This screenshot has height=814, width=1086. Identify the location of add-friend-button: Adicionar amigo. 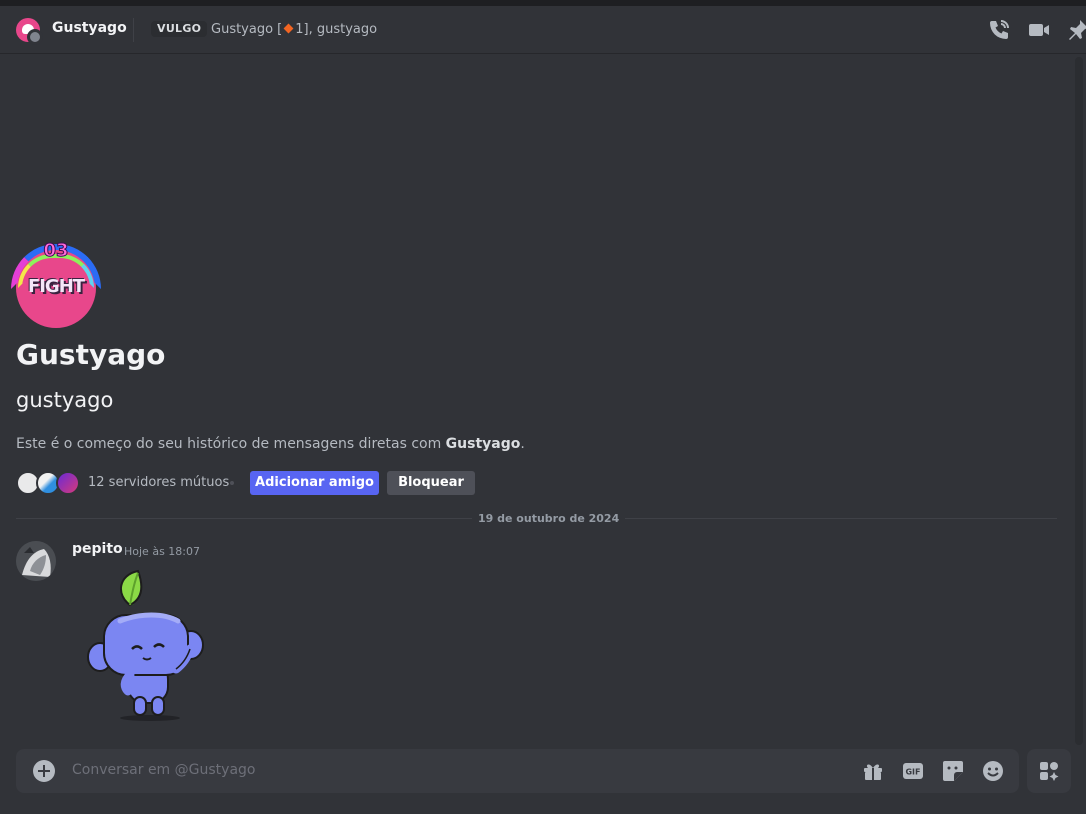
(314, 483).